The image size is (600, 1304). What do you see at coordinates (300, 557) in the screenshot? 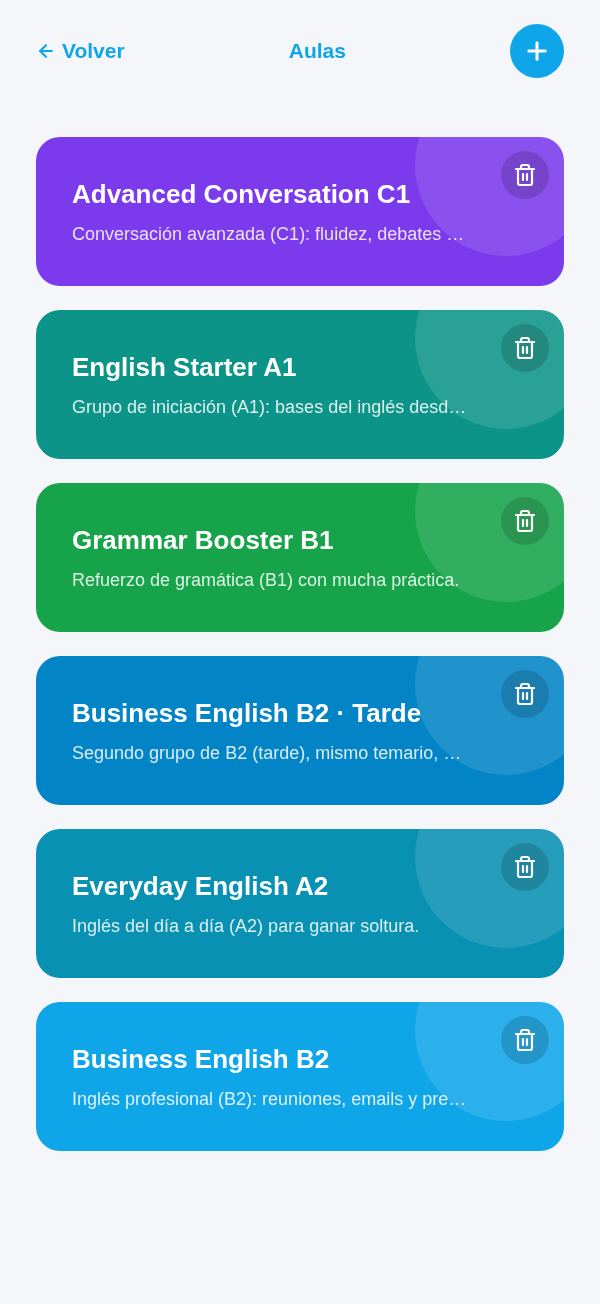
I see `class-card: Grammar Booster B1 Refuerzo de gramática (B1) con mucha práctica.` at bounding box center [300, 557].